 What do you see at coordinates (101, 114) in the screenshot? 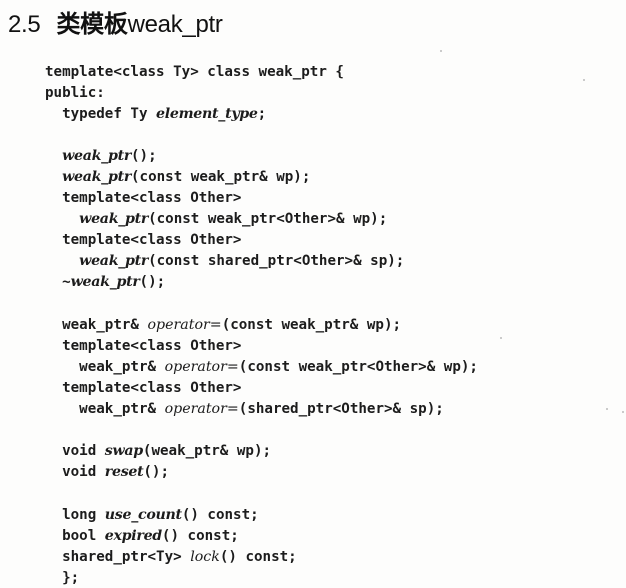
I see `code-token: typedef Ty` at bounding box center [101, 114].